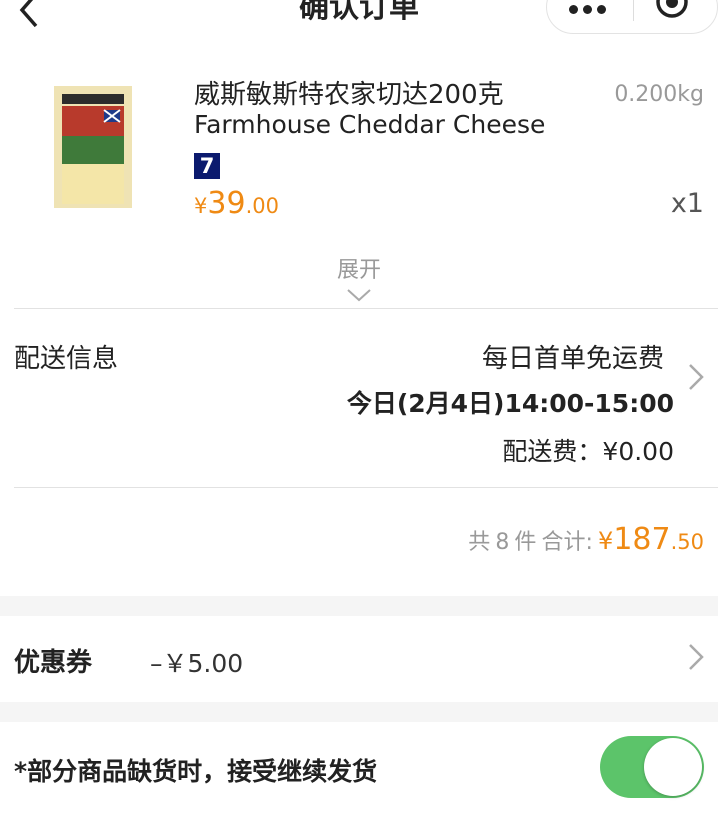 This screenshot has height=815, width=718. I want to click on mini-program-capsule, so click(632, 17).